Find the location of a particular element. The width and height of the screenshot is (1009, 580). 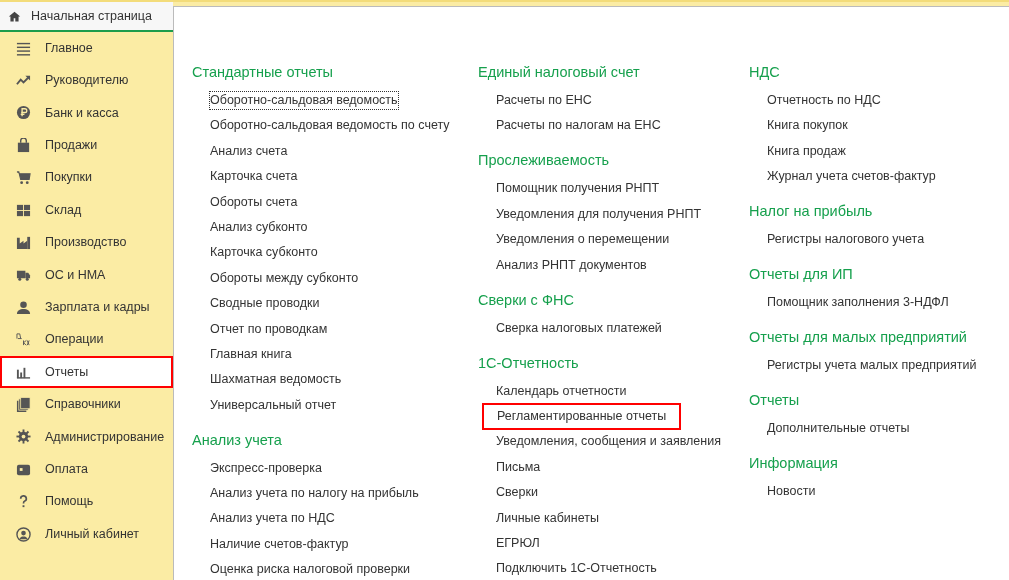

report-link: Помощник заполнения 3-НДФЛ is located at coordinates (858, 303).